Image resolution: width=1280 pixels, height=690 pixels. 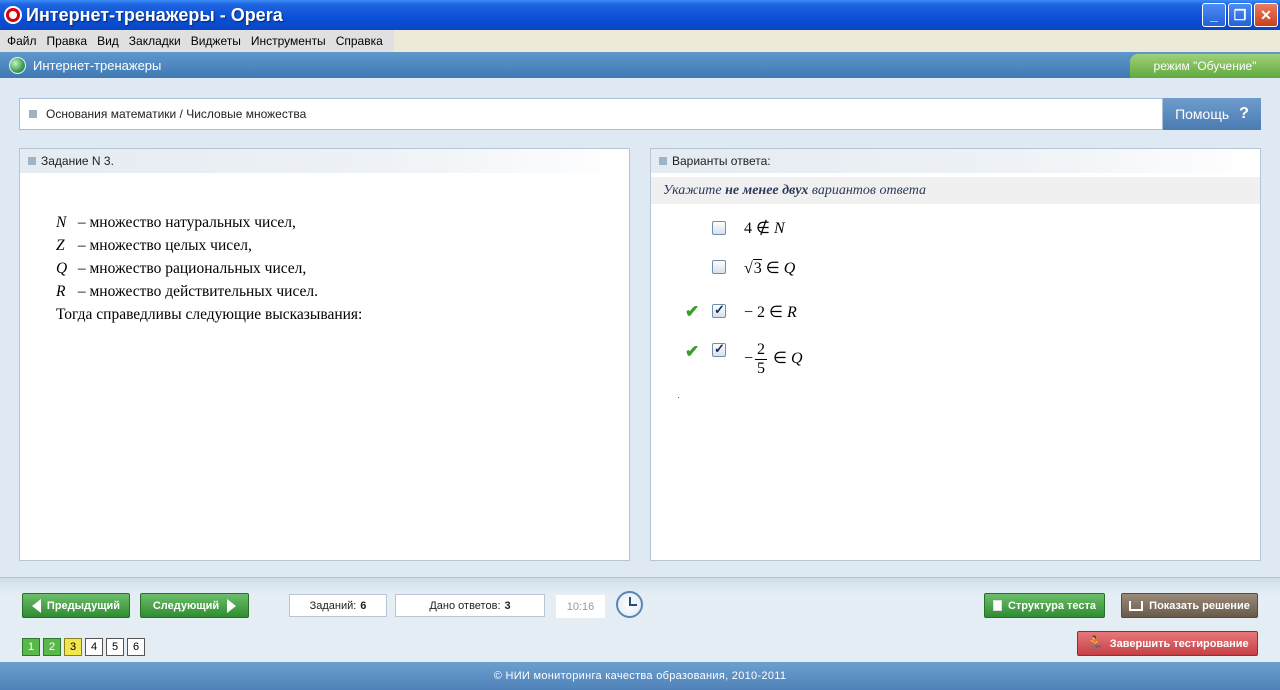 What do you see at coordinates (1044, 605) in the screenshot?
I see `test-structure-button: Структура теста` at bounding box center [1044, 605].